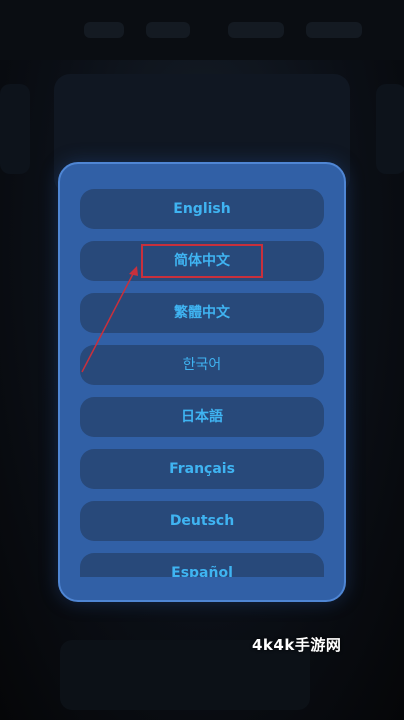  What do you see at coordinates (202, 565) in the screenshot?
I see `language-option-spanish: Español` at bounding box center [202, 565].